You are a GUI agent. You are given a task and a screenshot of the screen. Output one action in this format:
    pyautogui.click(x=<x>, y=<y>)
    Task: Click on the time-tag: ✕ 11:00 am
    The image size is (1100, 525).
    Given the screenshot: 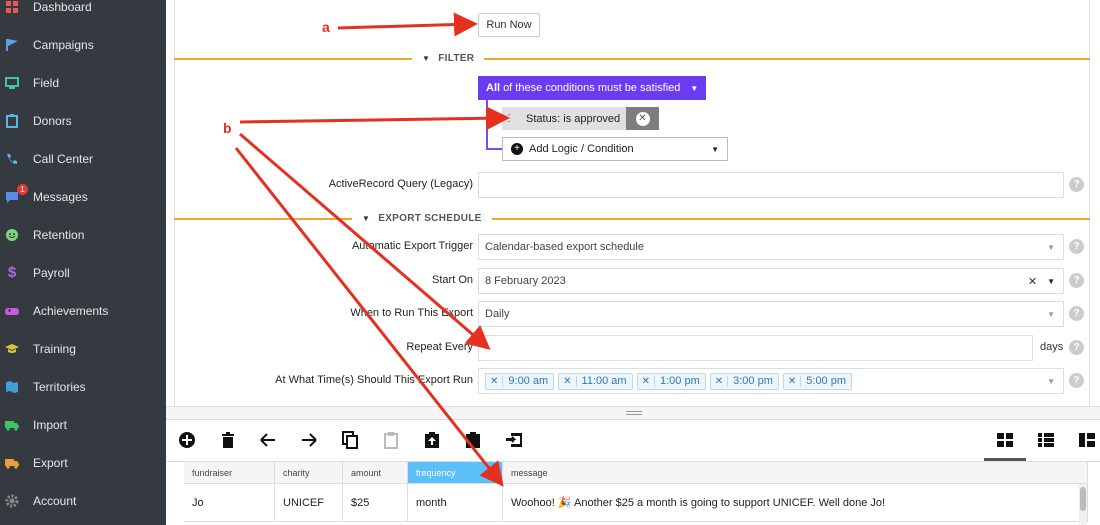 What is the action you would take?
    pyautogui.click(x=595, y=381)
    